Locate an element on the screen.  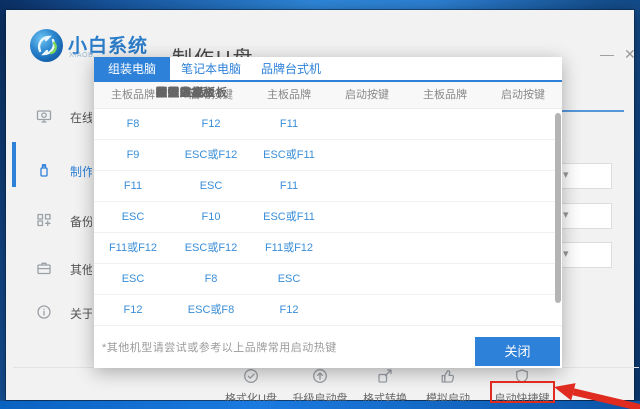
key-cell: F9 is located at coordinates (133, 155).